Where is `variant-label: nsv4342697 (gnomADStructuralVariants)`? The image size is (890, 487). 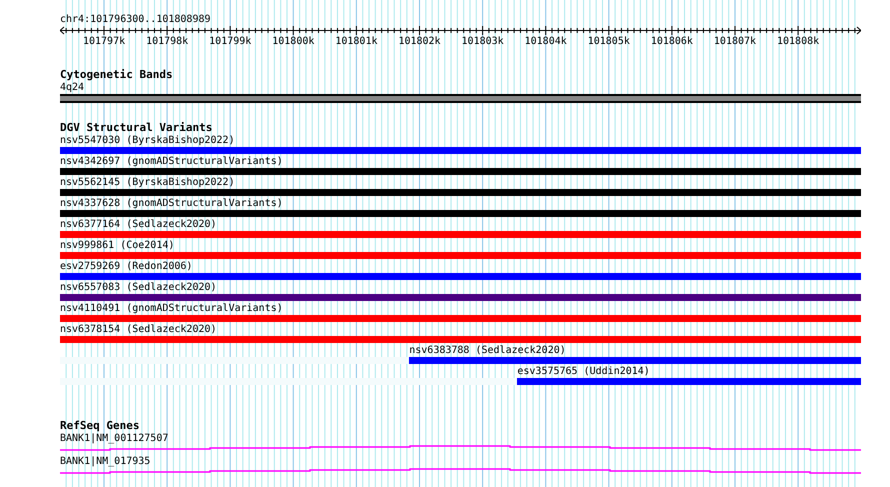
variant-label: nsv4342697 (gnomADStructuralVariants) is located at coordinates (171, 161).